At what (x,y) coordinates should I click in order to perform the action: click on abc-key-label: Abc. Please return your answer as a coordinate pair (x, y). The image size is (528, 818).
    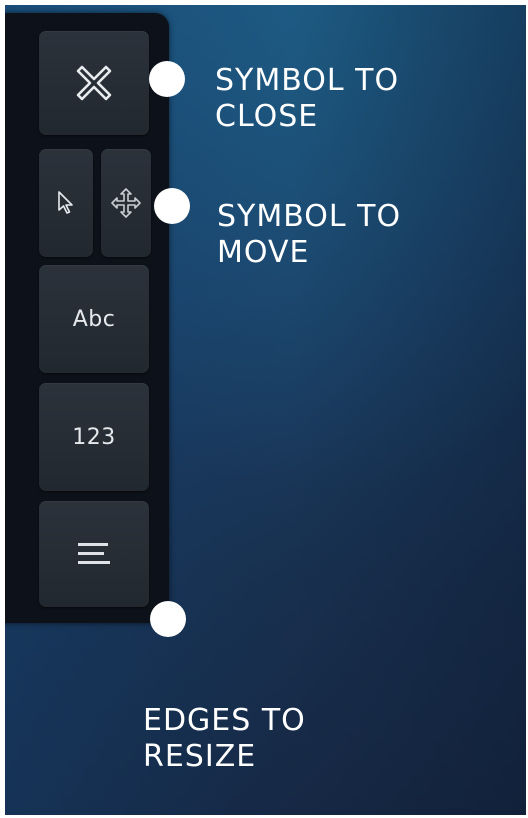
    Looking at the image, I should click on (94, 319).